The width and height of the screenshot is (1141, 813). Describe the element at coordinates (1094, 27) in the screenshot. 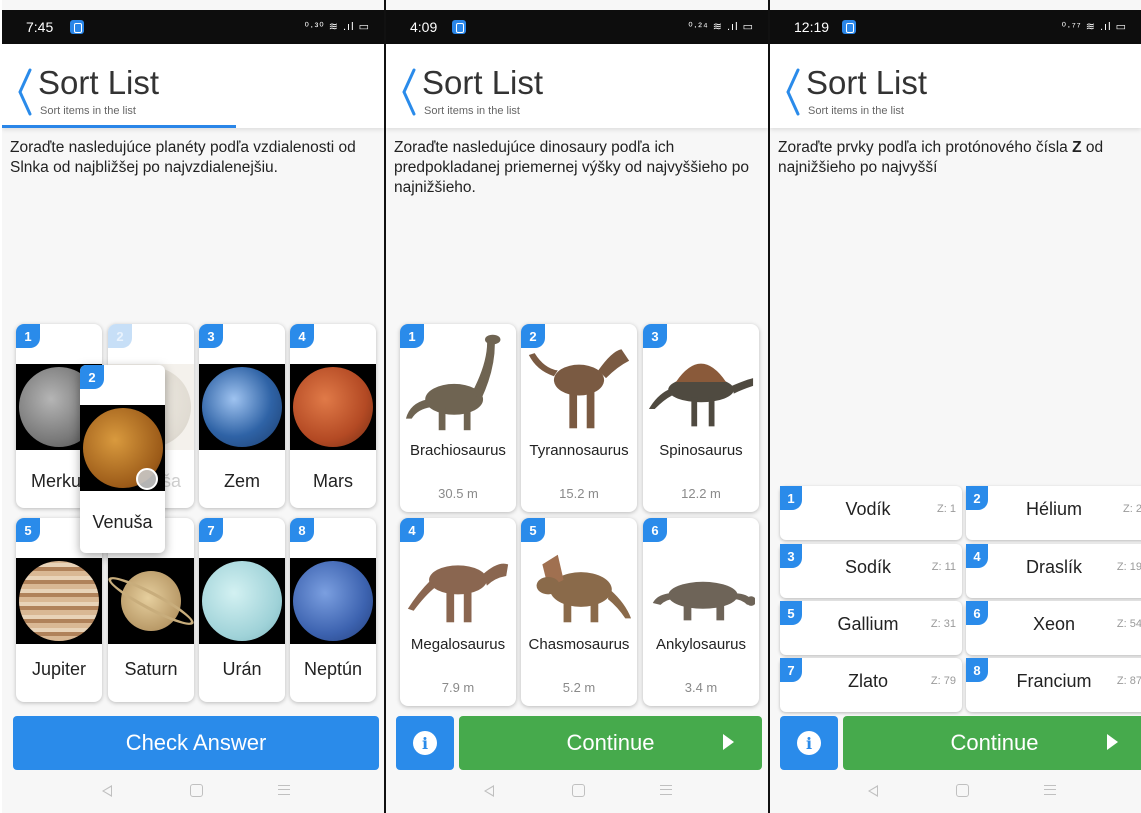

I see `status-indicators: ⁰·⁷⁷ ≋ .ıl ▭` at that location.